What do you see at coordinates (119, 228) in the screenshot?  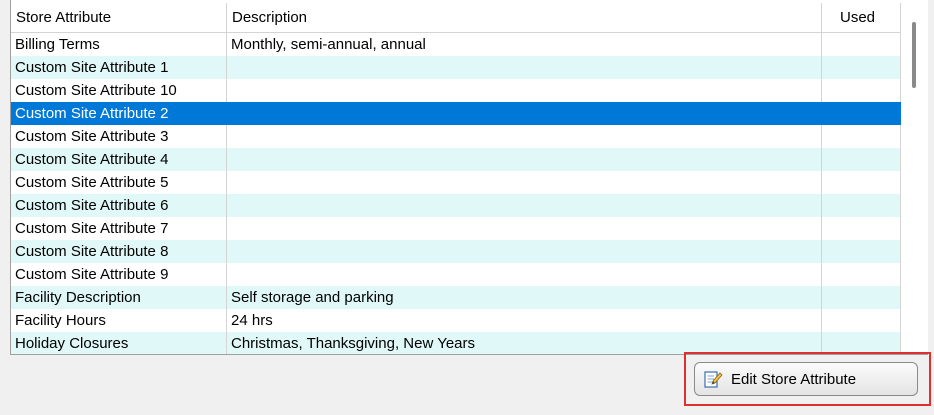 I see `cell-store-attribute: Custom Site Attribute 7` at bounding box center [119, 228].